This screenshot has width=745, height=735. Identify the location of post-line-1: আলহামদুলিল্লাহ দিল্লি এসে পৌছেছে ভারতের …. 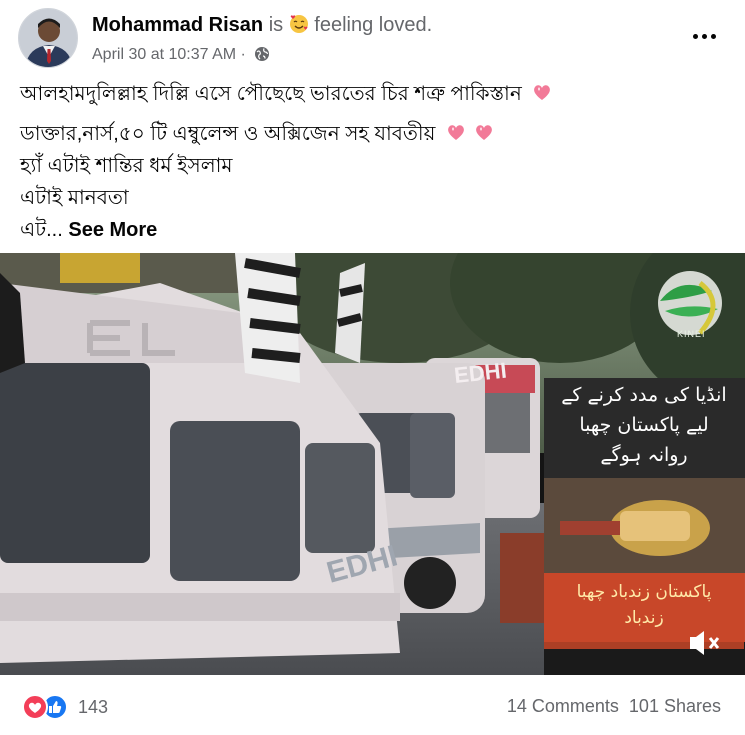
(370, 94).